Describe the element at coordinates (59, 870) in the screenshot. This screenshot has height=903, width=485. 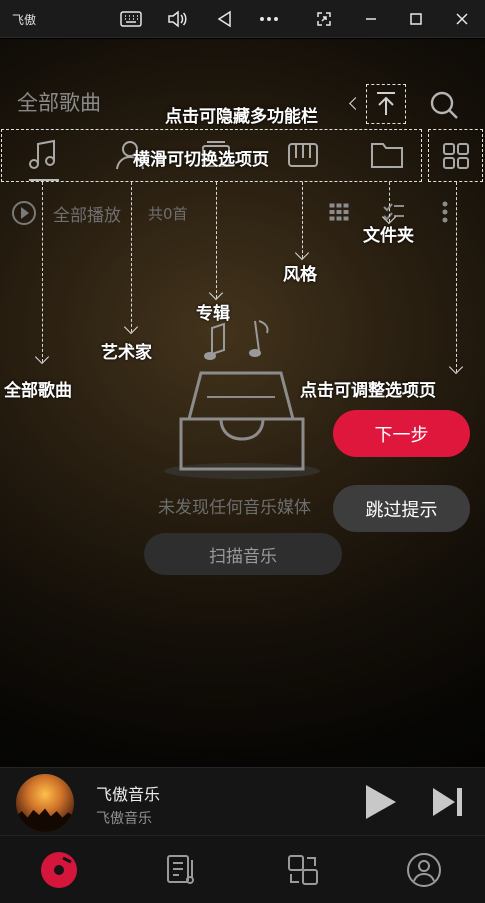
I see `disc-icon` at that location.